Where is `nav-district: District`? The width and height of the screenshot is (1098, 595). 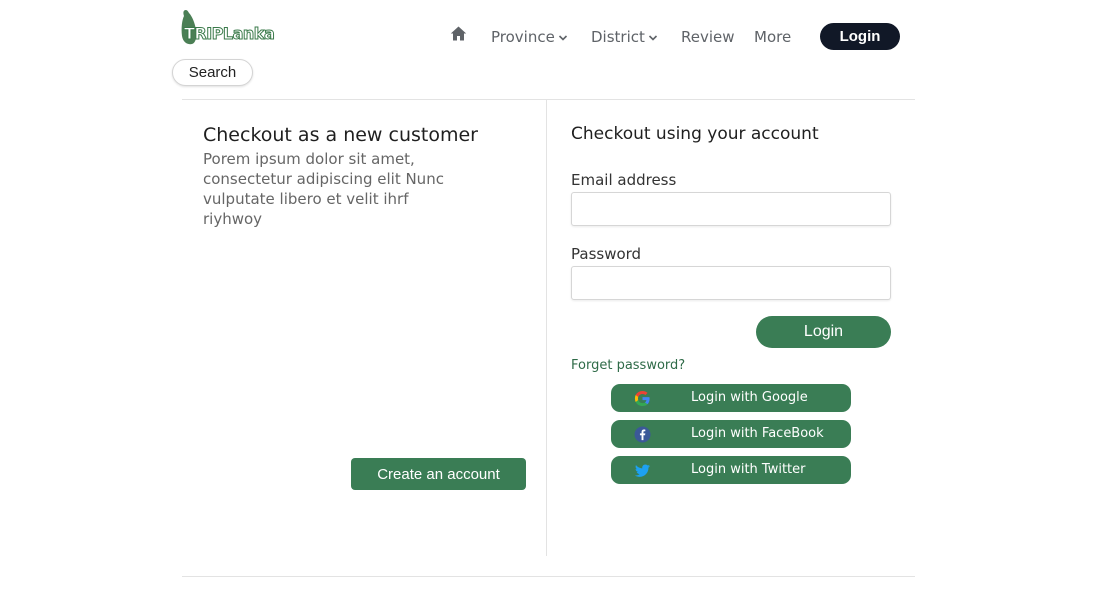 nav-district: District is located at coordinates (624, 37).